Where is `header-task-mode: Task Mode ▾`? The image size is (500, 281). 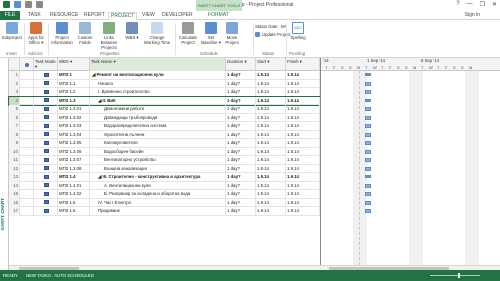
header-task-mode: Task Mode ▾ is located at coordinates (46, 64).